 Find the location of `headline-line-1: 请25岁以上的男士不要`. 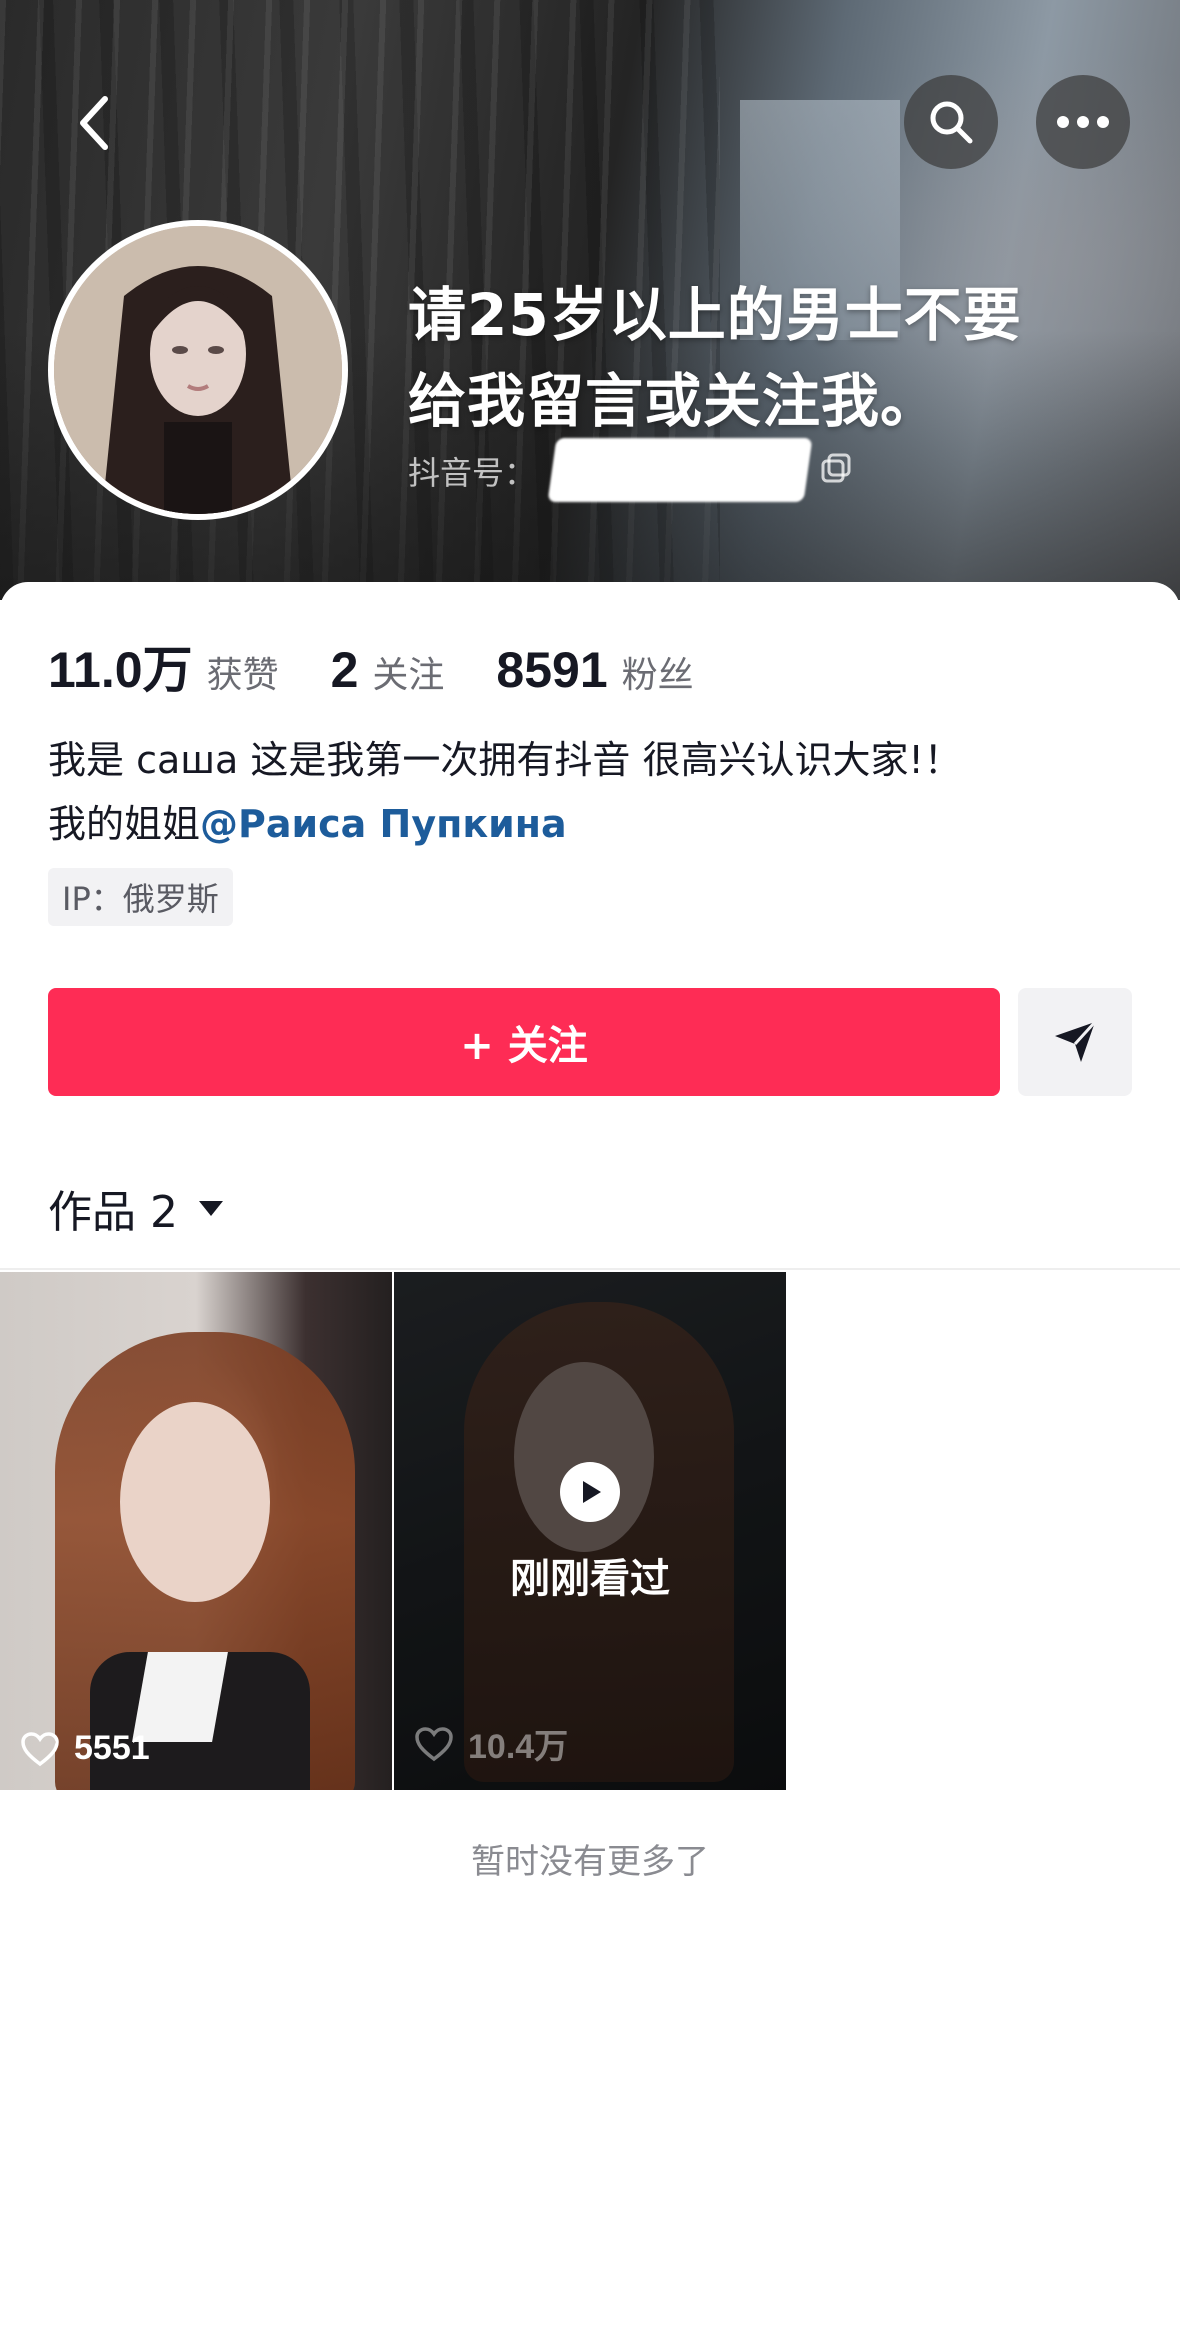

headline-line-1: 请25岁以上的男士不要 is located at coordinates (715, 315).